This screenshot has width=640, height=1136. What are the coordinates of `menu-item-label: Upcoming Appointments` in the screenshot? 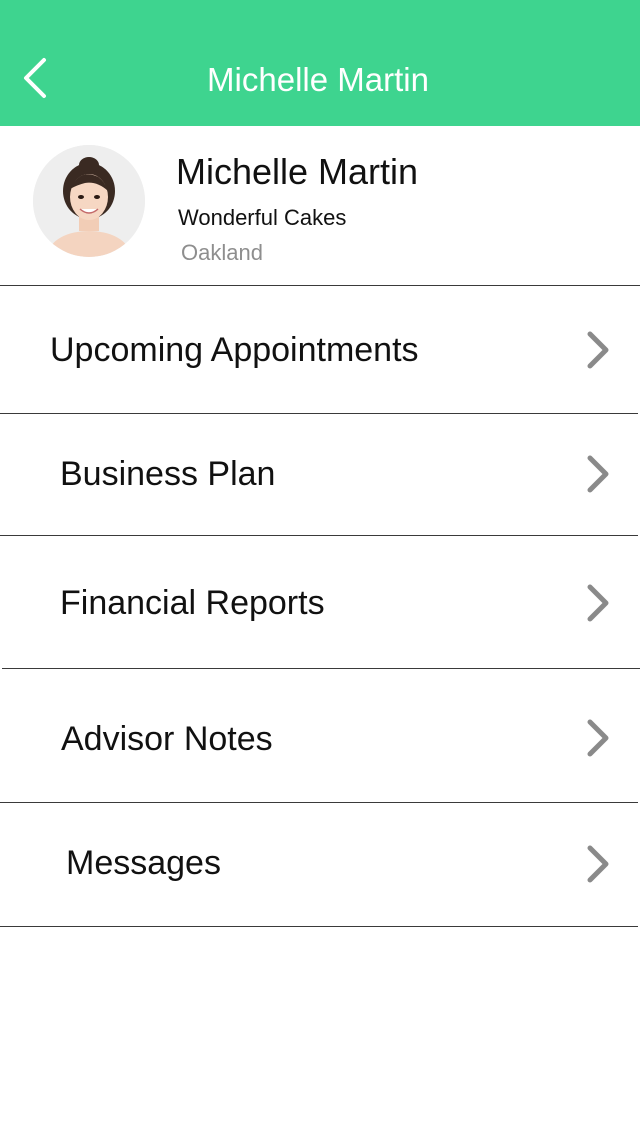 It's located at (234, 350).